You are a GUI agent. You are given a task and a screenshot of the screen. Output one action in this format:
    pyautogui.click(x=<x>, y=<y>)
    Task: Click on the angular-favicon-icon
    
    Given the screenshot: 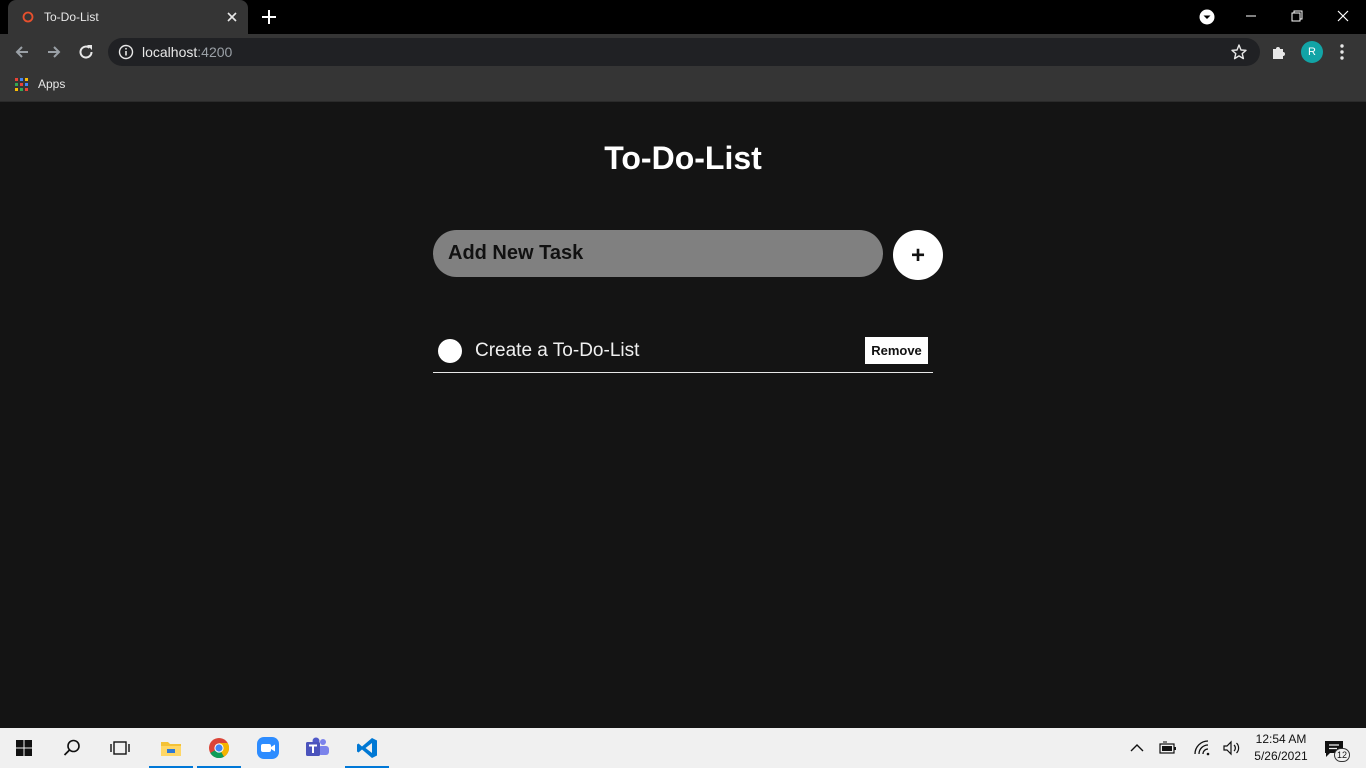 What is the action you would take?
    pyautogui.click(x=28, y=17)
    